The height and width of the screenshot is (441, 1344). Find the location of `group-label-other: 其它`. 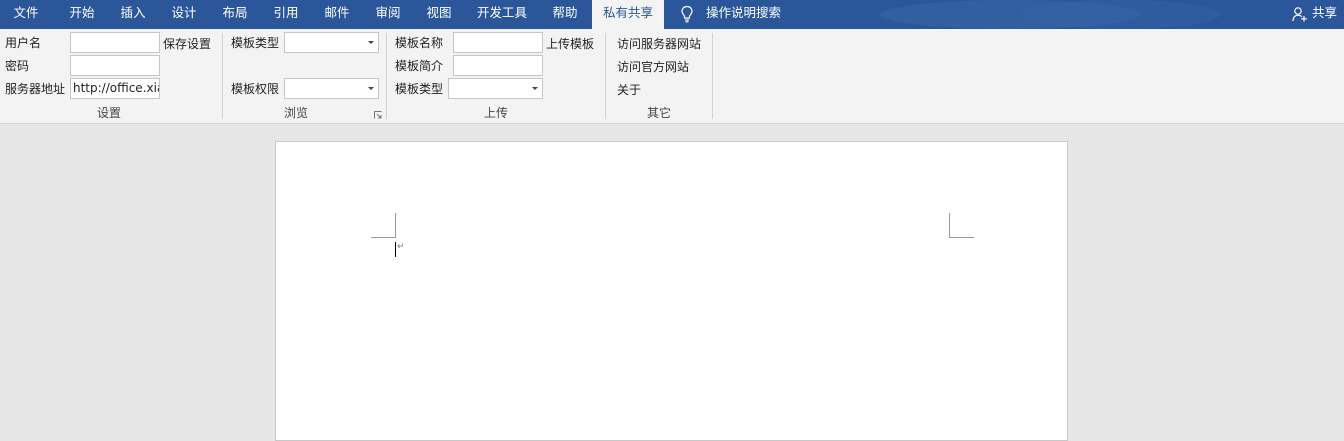

group-label-other: 其它 is located at coordinates (658, 113).